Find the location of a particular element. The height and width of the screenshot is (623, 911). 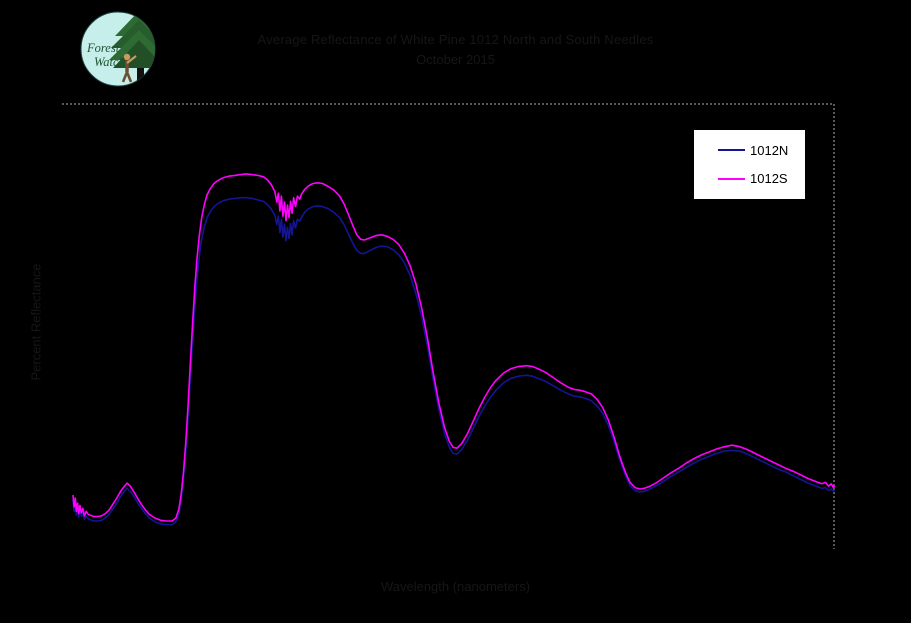

legend-line-swatch-1012S is located at coordinates (731, 178).